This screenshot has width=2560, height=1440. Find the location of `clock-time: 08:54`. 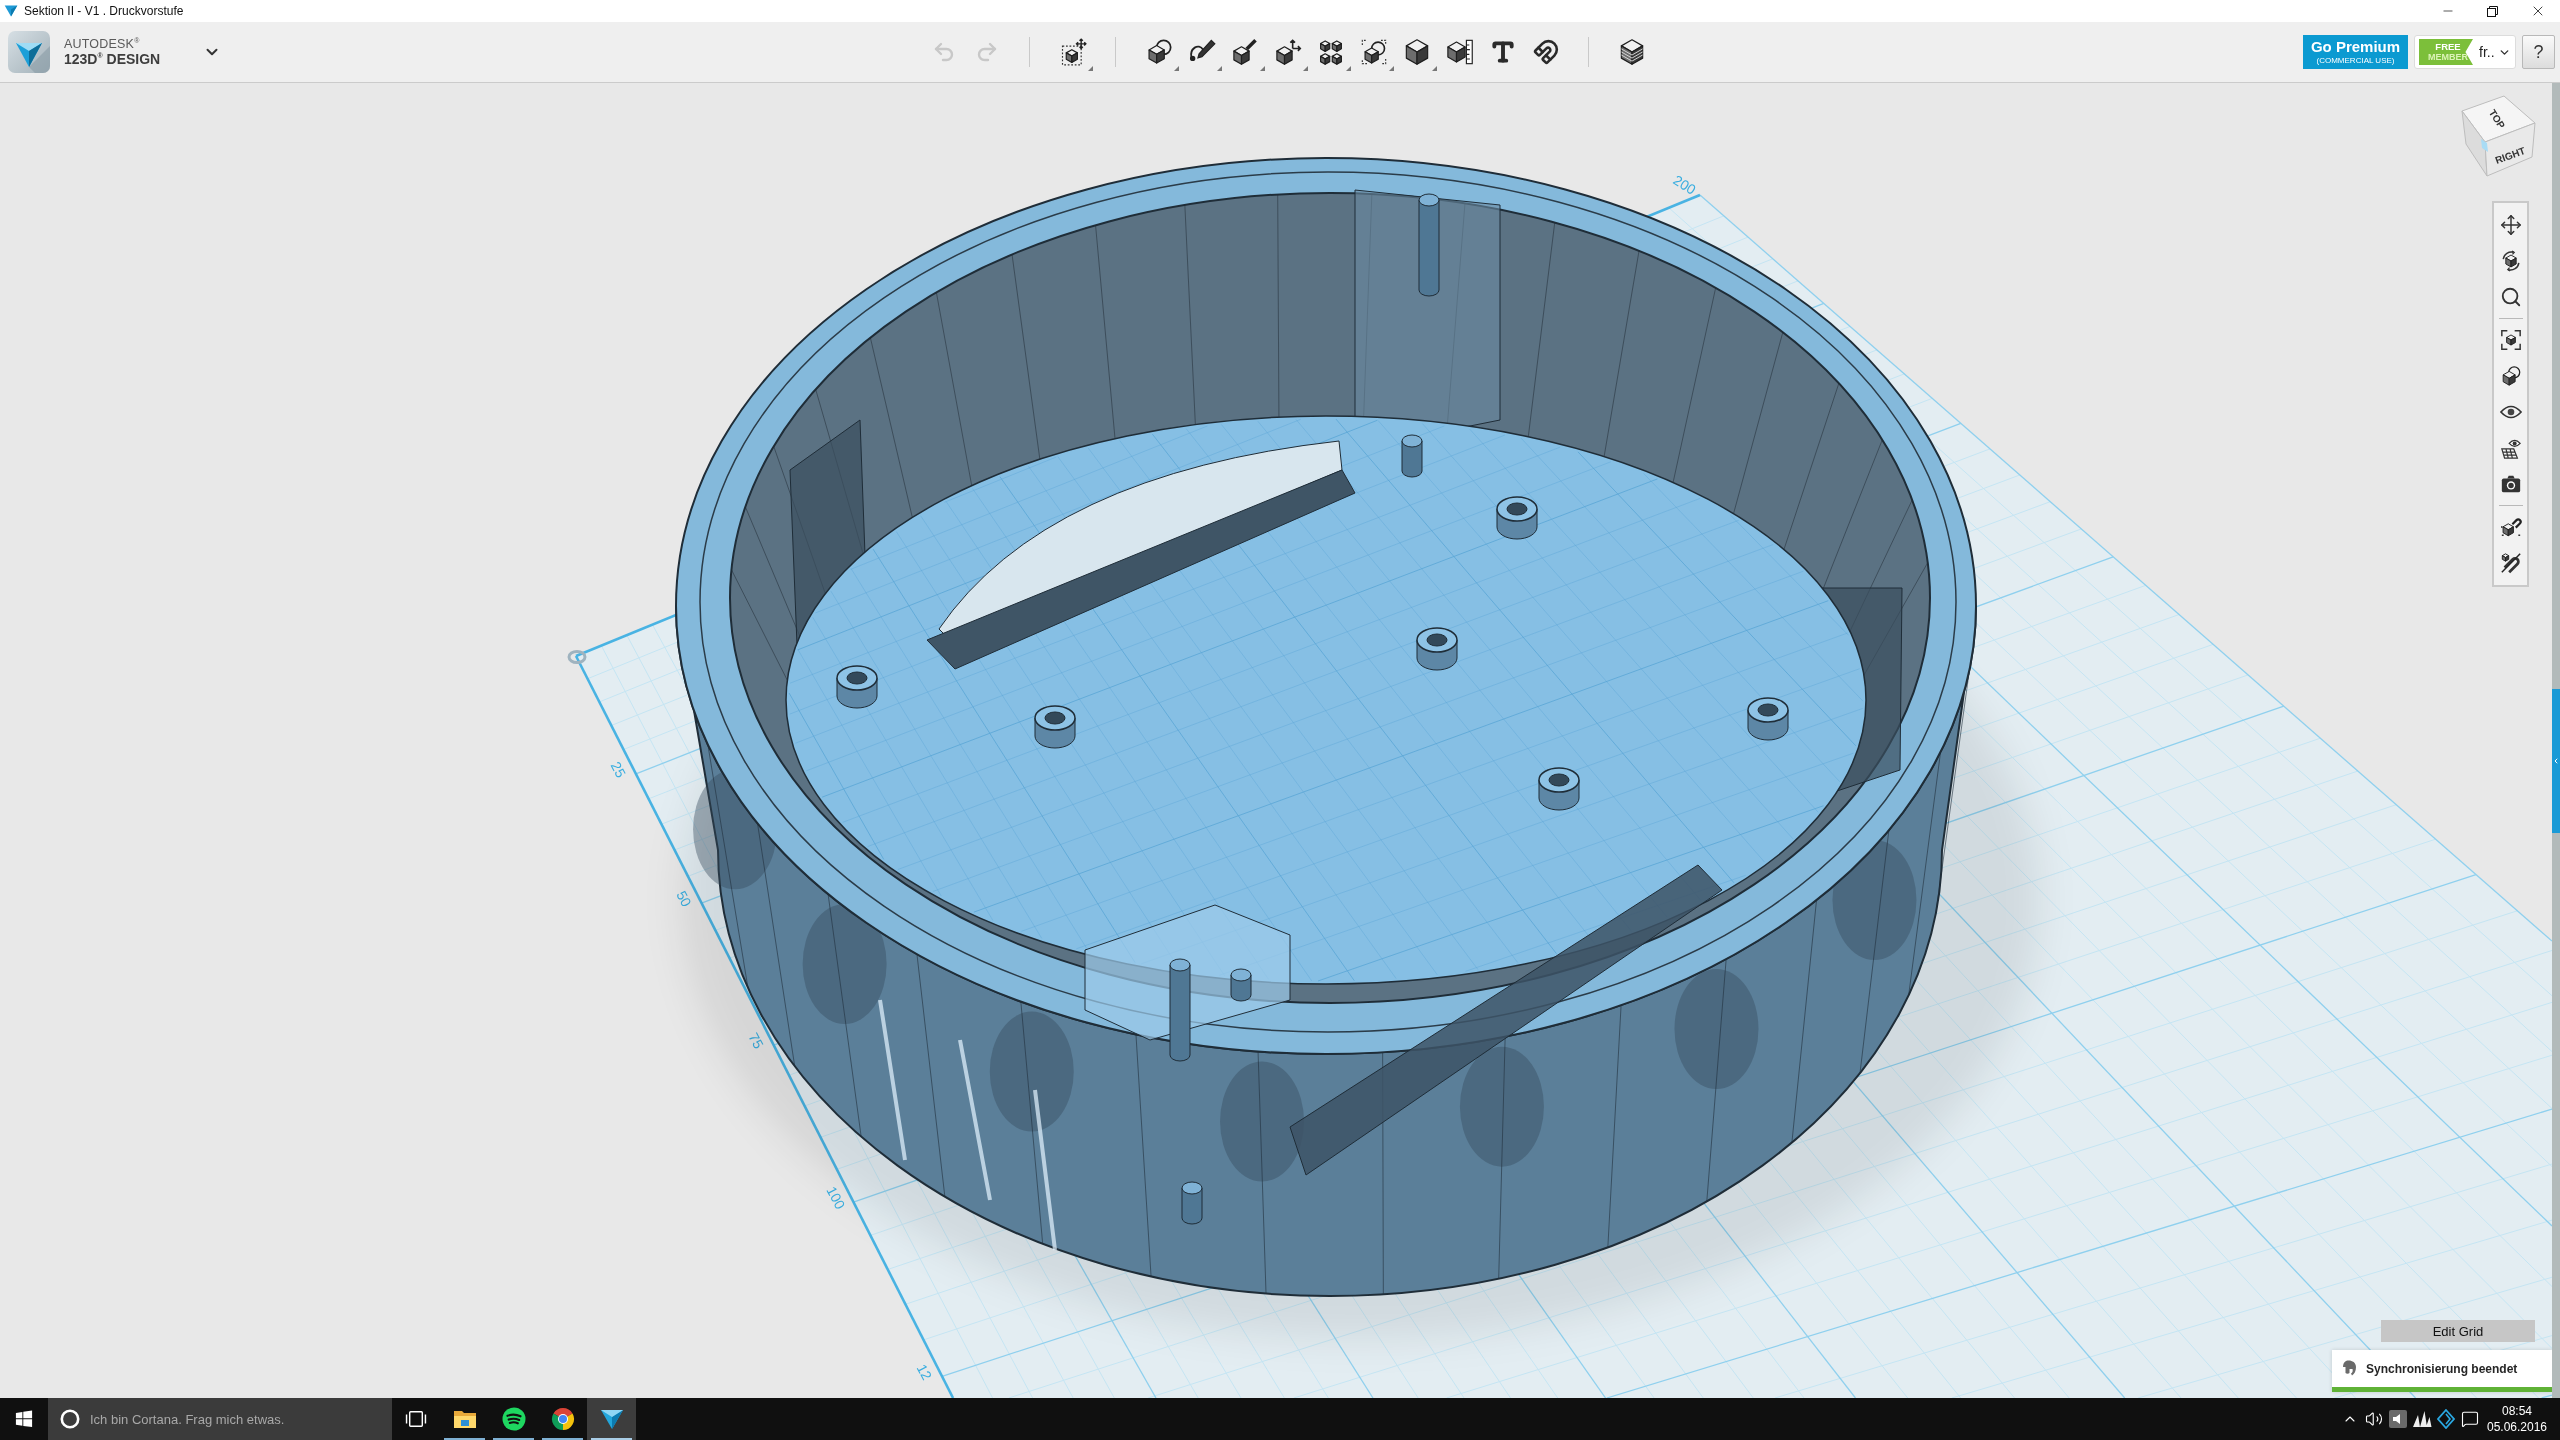

clock-time: 08:54 is located at coordinates (2517, 1411).